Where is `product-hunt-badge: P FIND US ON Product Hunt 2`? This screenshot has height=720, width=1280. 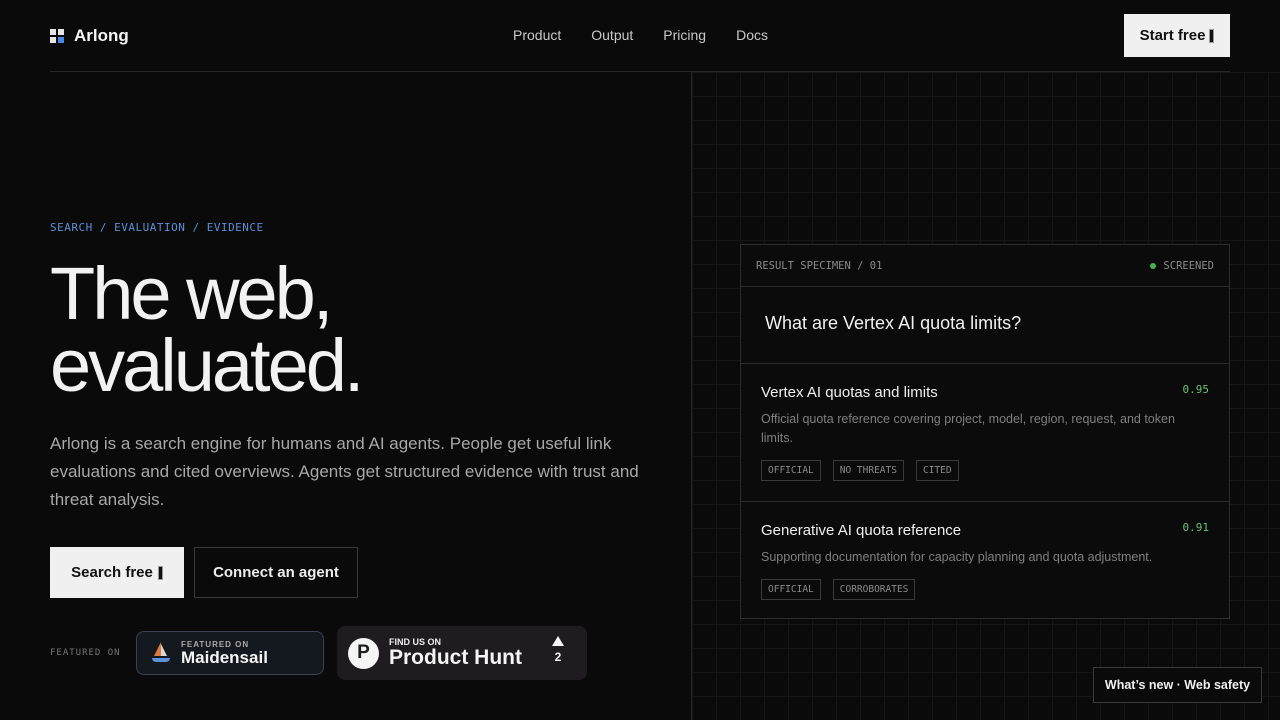
product-hunt-badge: P FIND US ON Product Hunt 2 is located at coordinates (462, 653).